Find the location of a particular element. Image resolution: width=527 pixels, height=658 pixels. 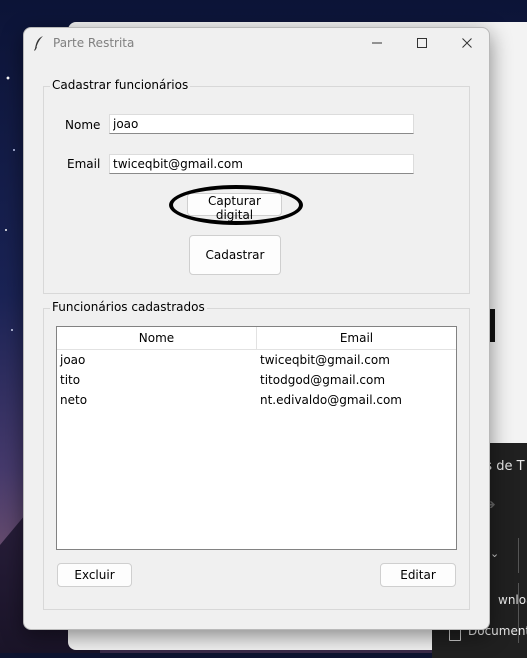

edit-button: Editar is located at coordinates (418, 575).